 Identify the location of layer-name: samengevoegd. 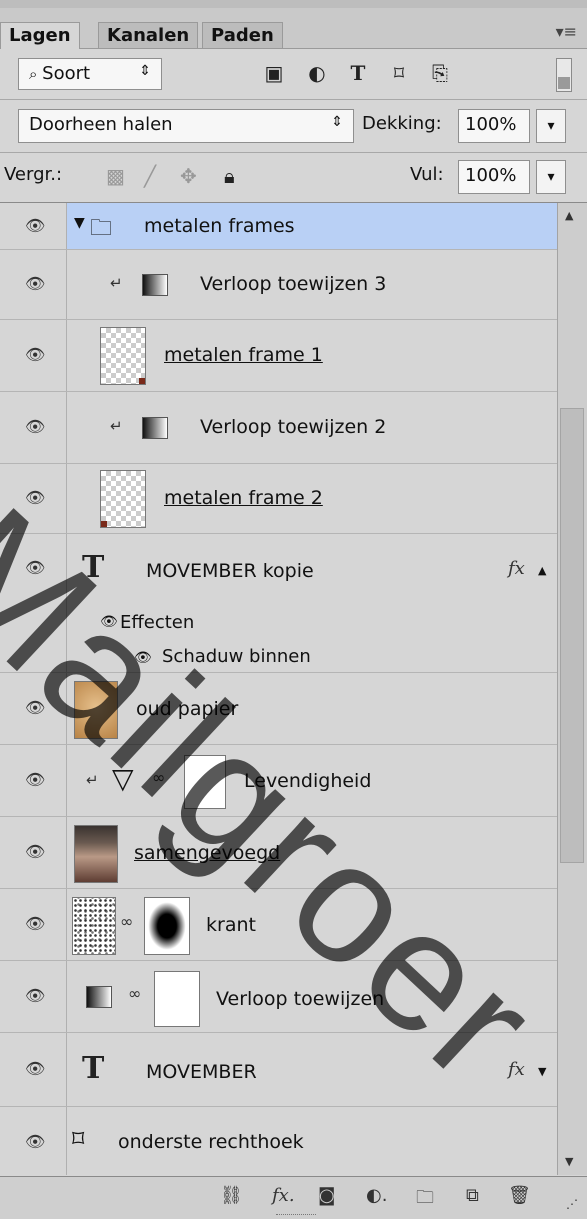
(207, 853).